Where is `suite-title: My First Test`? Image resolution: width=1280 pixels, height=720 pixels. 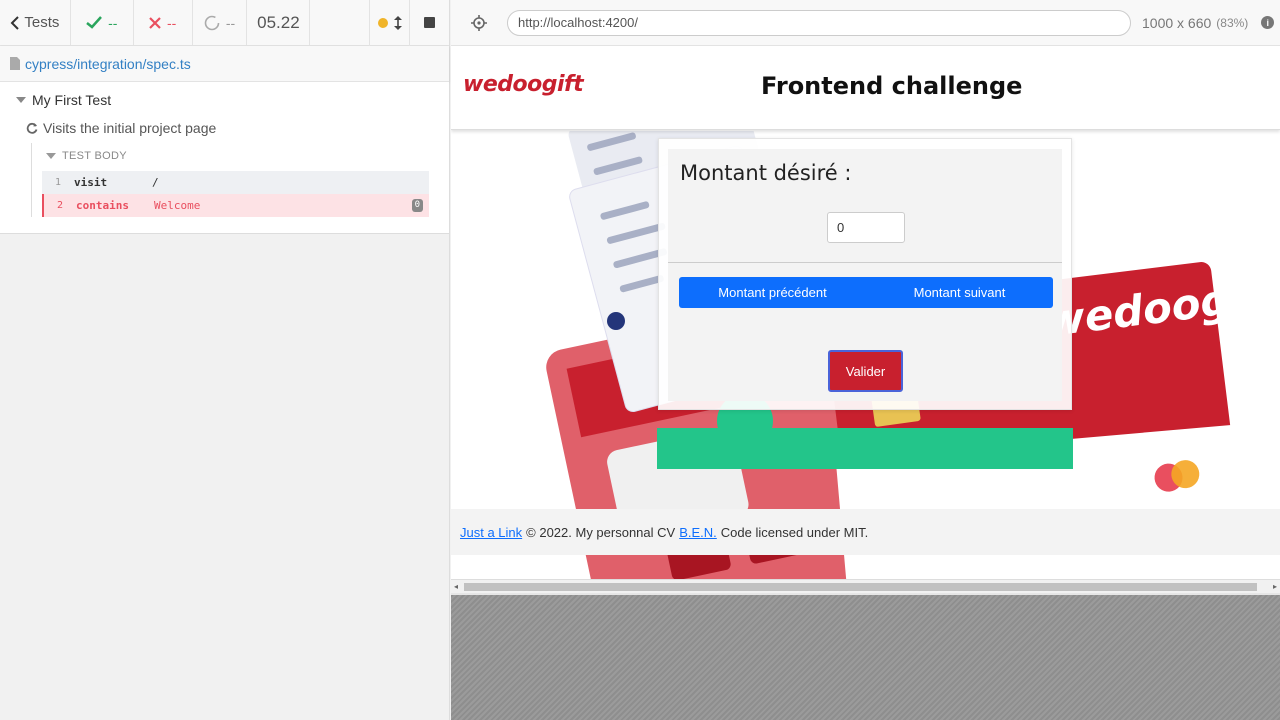 suite-title: My First Test is located at coordinates (72, 100).